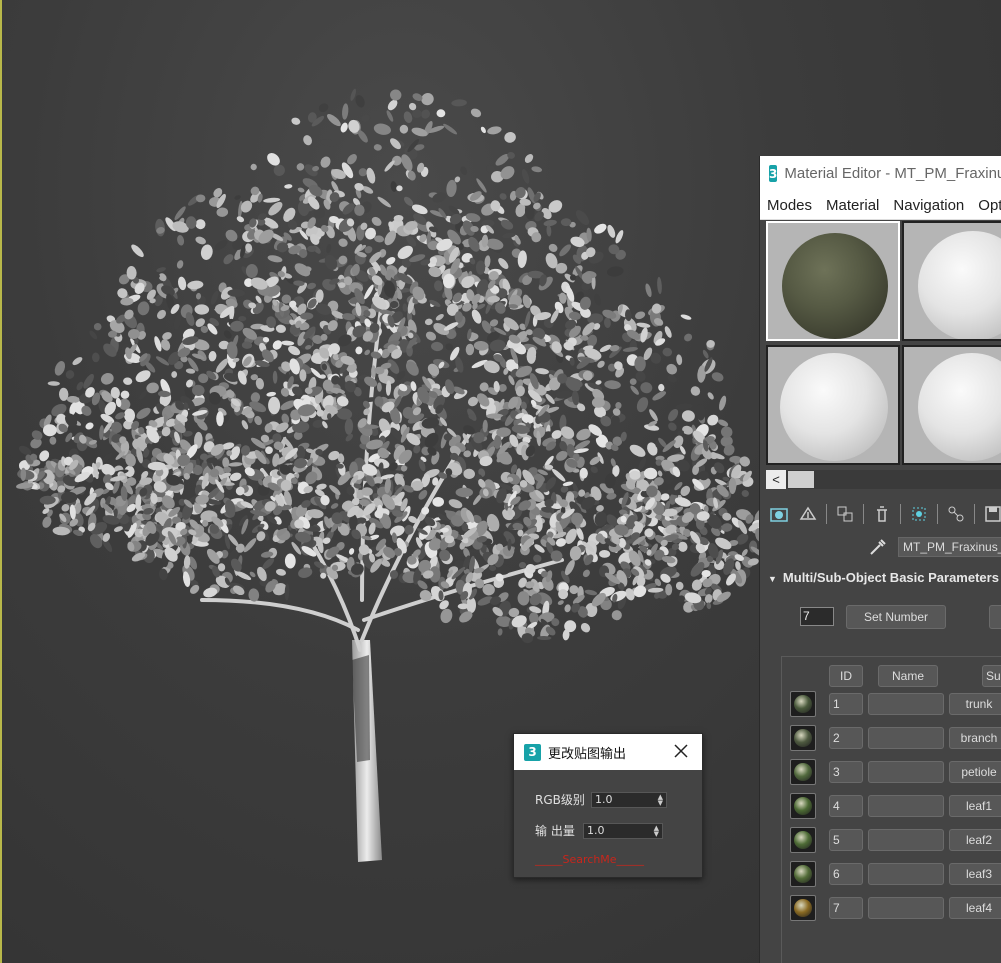 The width and height of the screenshot is (1001, 963). I want to click on eyedropper-icon, so click(878, 547).